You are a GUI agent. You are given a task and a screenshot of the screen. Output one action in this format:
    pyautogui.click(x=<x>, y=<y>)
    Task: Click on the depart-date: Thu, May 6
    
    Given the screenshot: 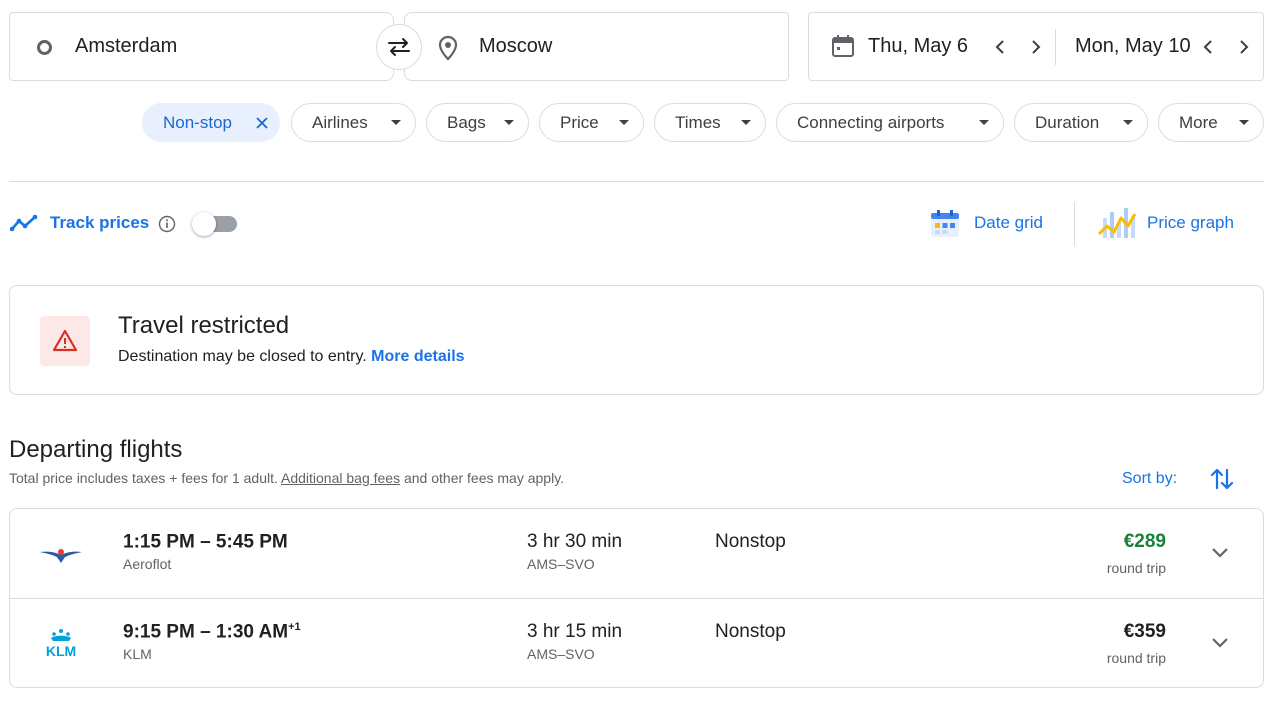 What is the action you would take?
    pyautogui.click(x=918, y=46)
    